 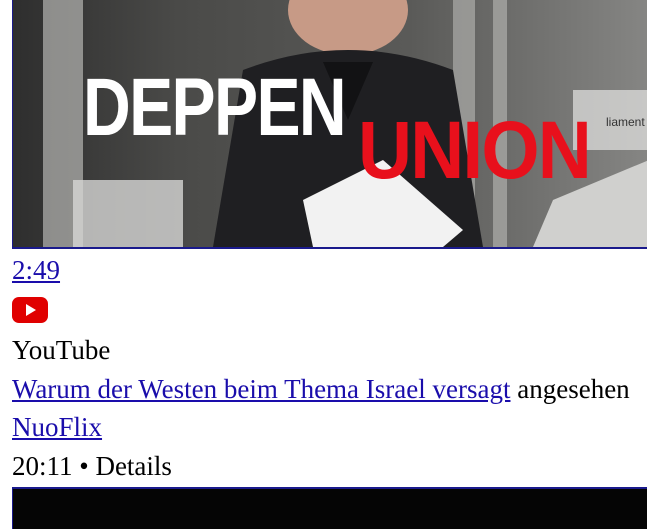 I want to click on video-duration: 20:11, so click(x=42, y=466).